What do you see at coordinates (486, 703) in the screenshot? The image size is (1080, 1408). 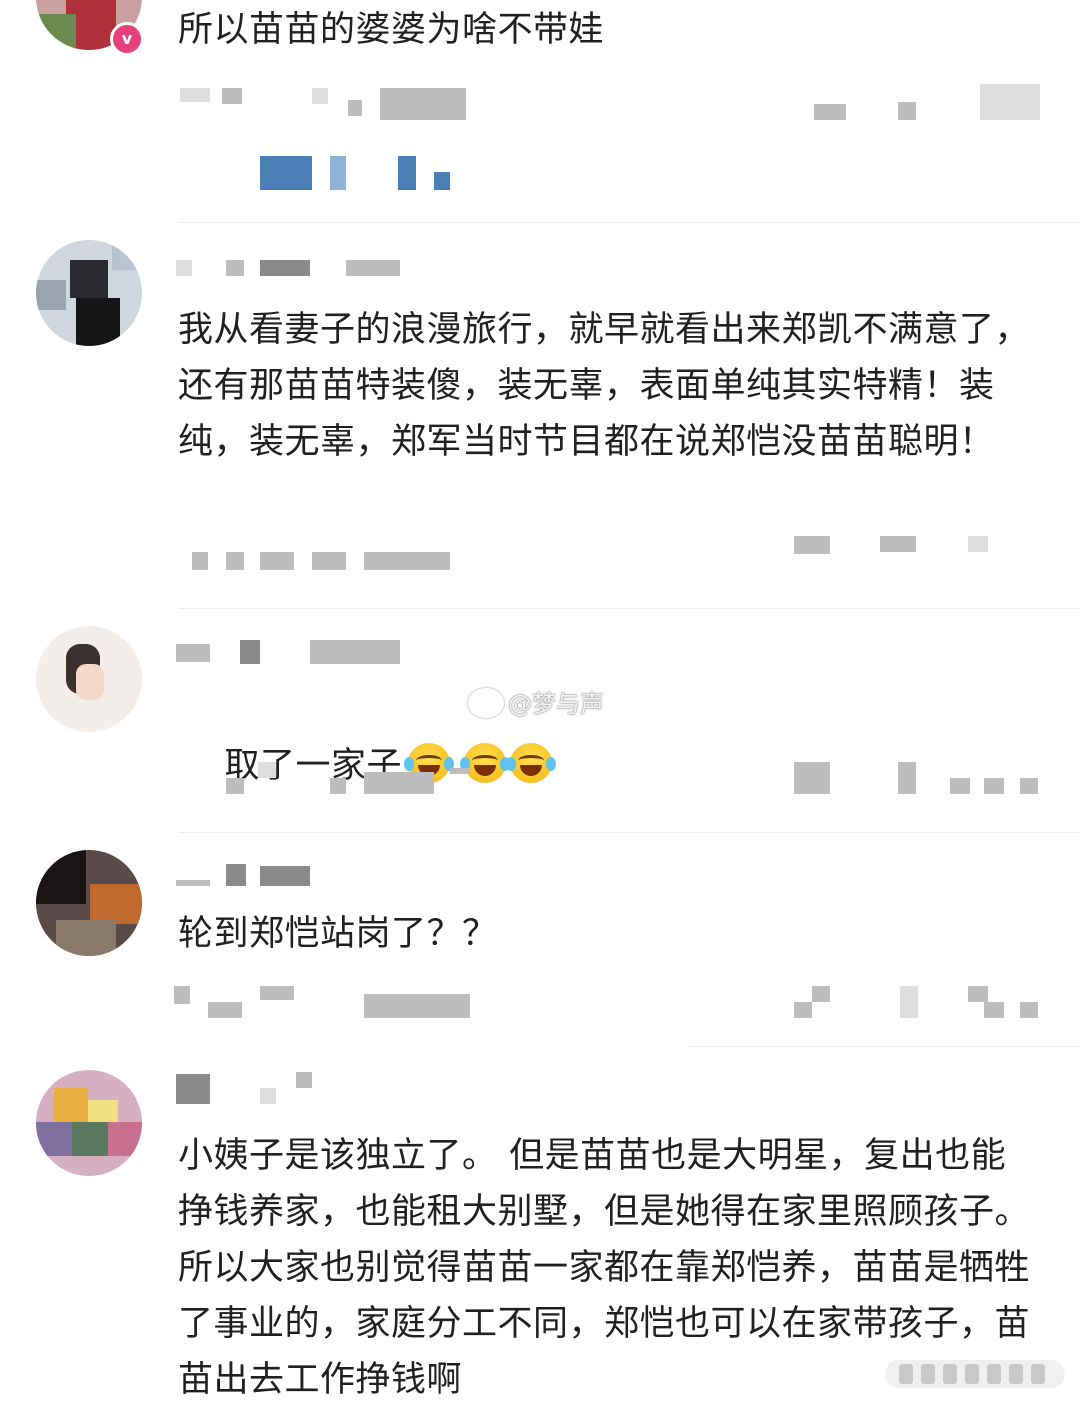 I see `weibo-logo-icon` at bounding box center [486, 703].